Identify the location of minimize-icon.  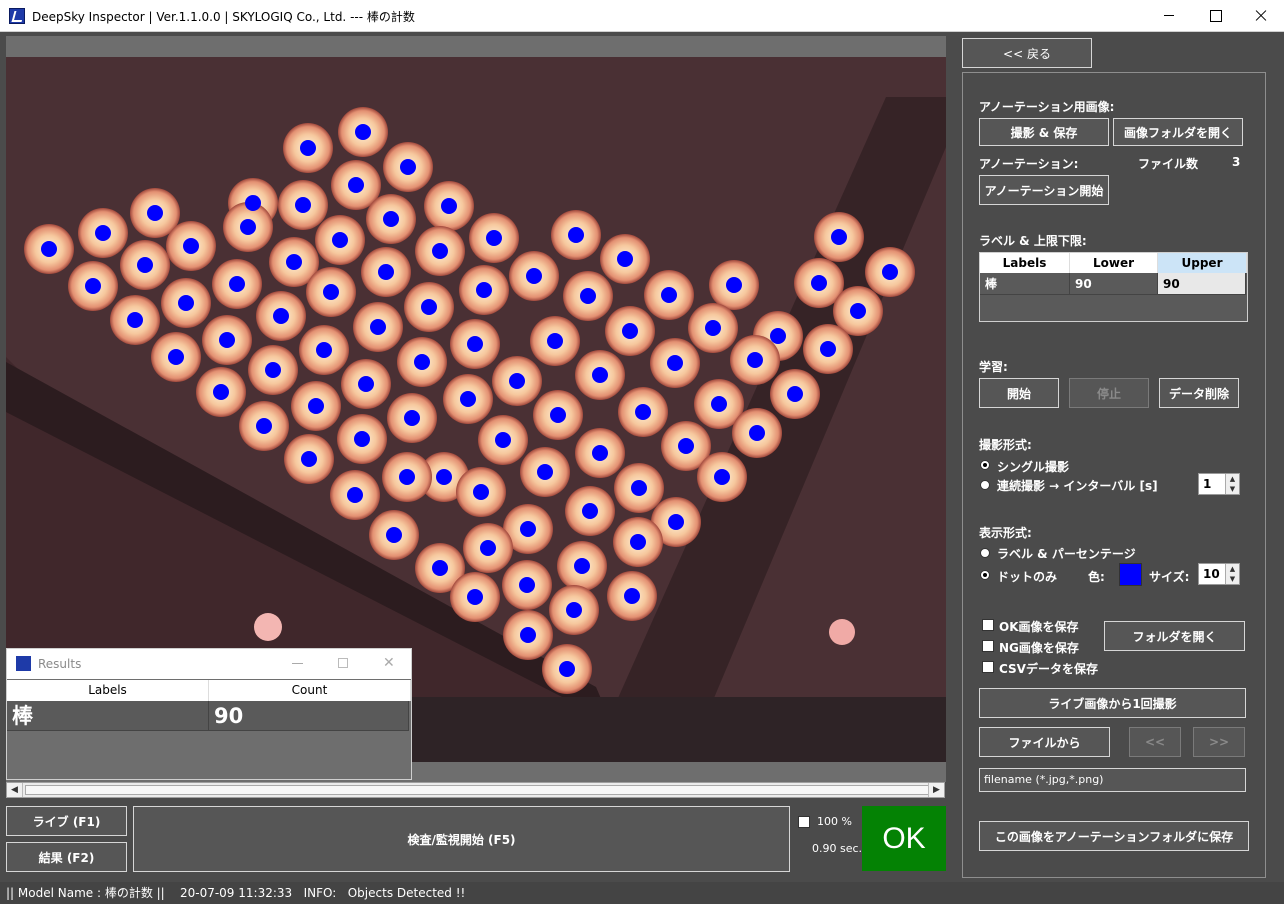
(1169, 15).